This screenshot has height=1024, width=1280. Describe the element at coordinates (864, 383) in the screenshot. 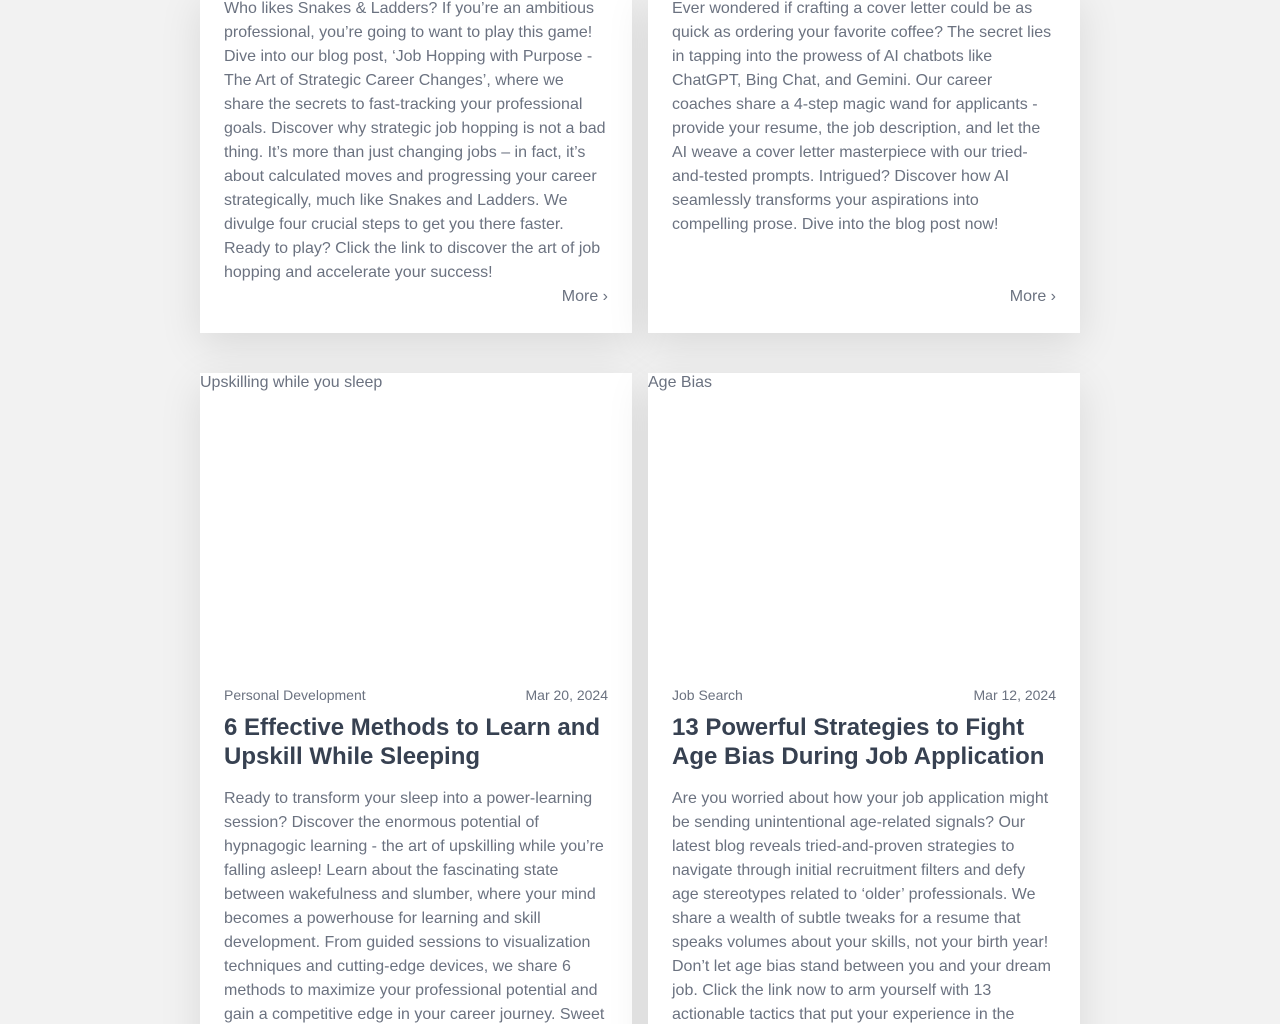

I see `broken-image-icon: Age Bias` at that location.